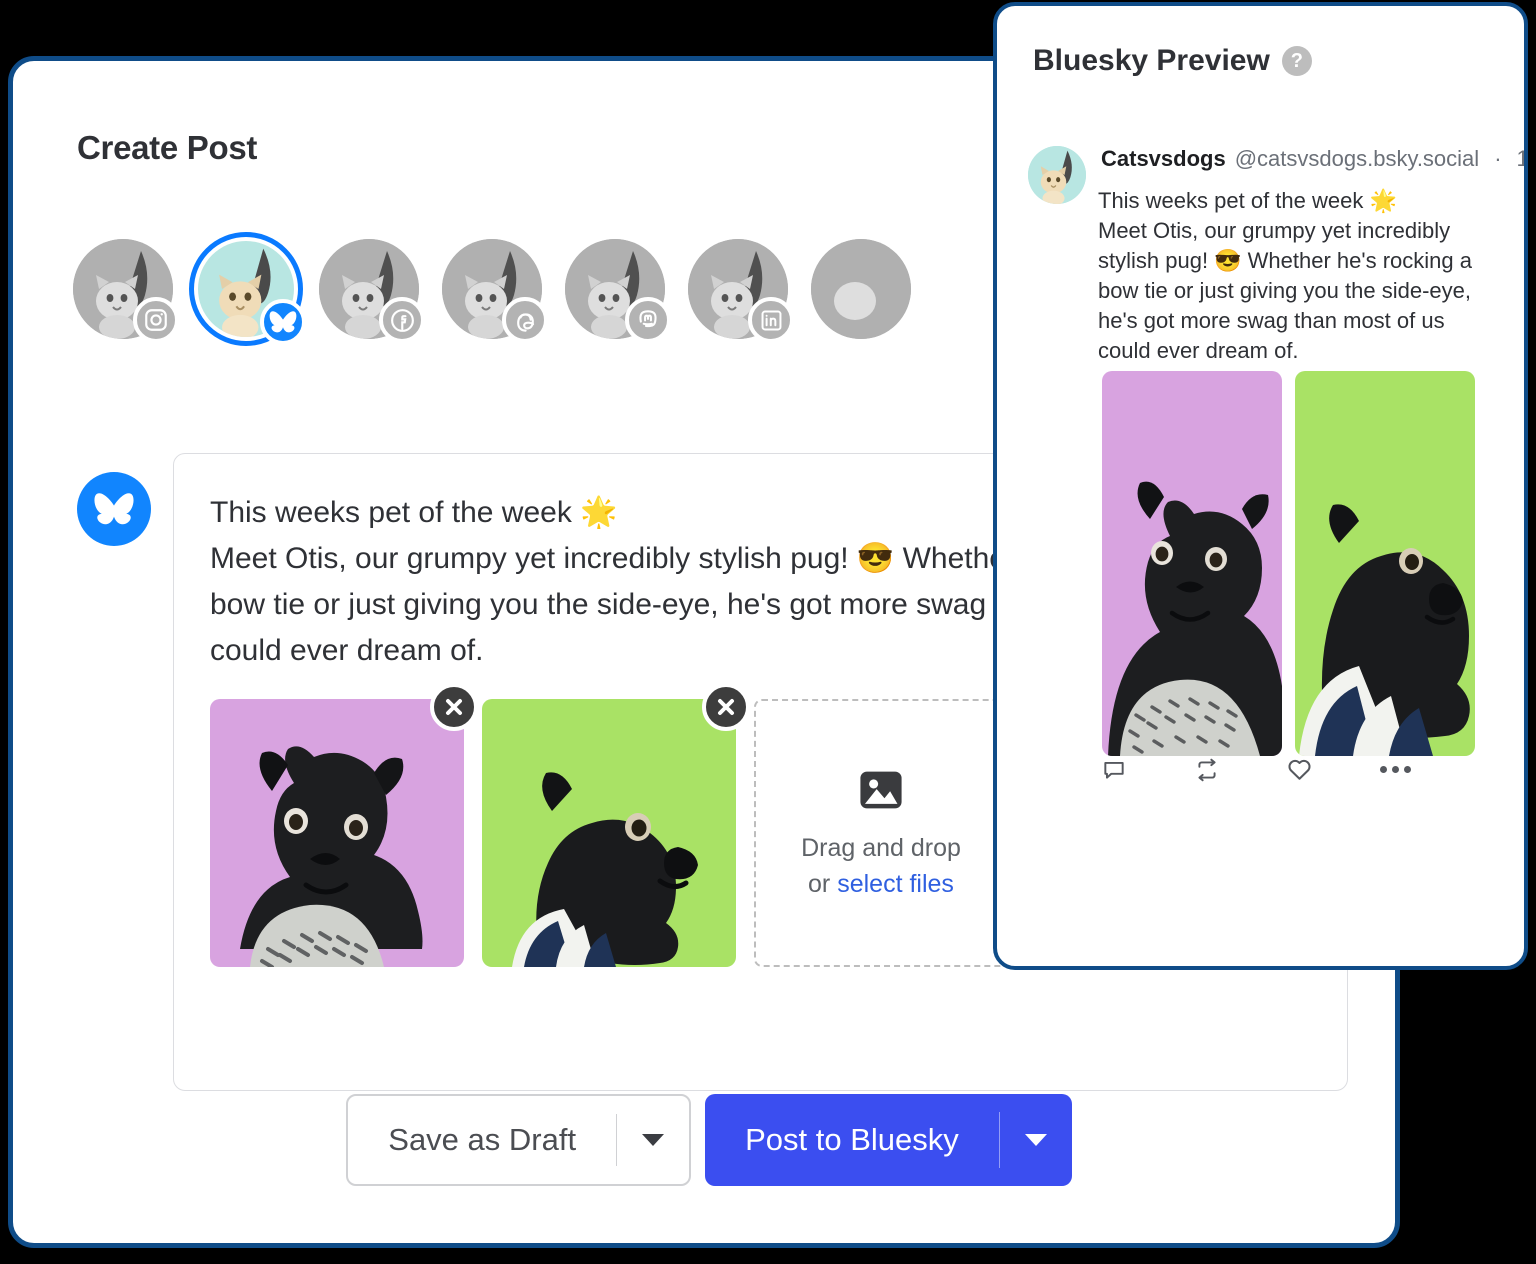 This screenshot has width=1536, height=1264. I want to click on select-files-link: select files, so click(895, 884).